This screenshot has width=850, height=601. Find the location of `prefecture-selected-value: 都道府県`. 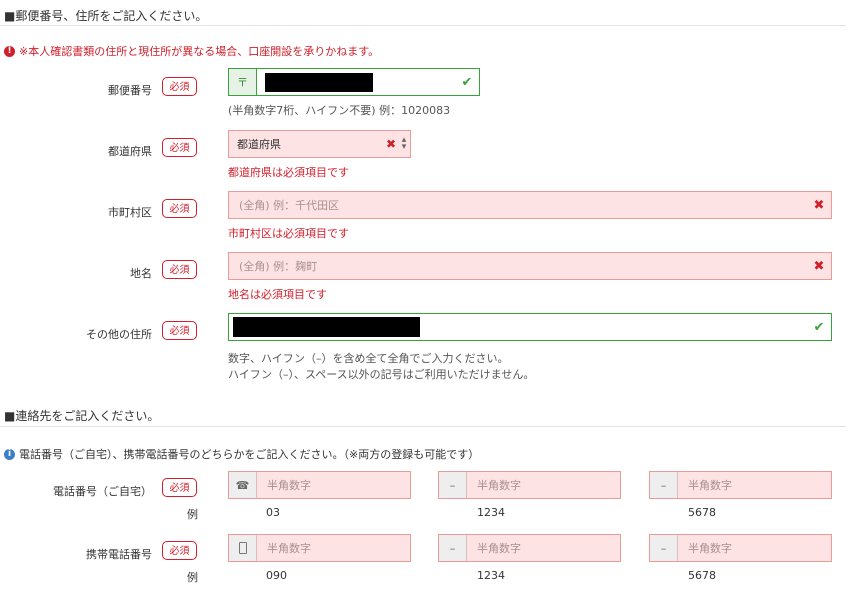

prefecture-selected-value: 都道府県 is located at coordinates (259, 144).